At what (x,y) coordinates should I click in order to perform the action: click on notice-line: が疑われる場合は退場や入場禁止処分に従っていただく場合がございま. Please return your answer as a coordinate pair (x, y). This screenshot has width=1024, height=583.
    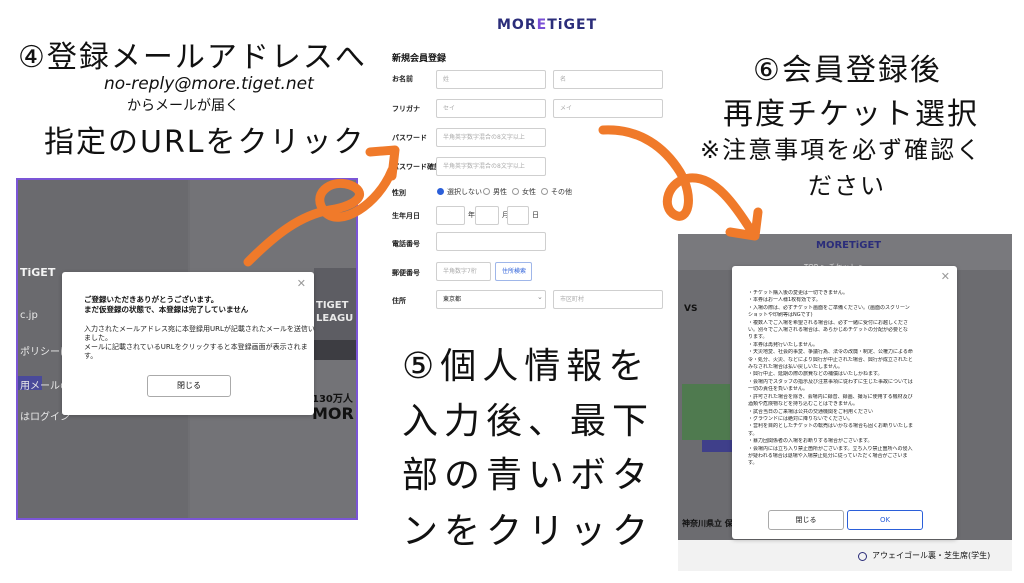
    Looking at the image, I should click on (828, 455).